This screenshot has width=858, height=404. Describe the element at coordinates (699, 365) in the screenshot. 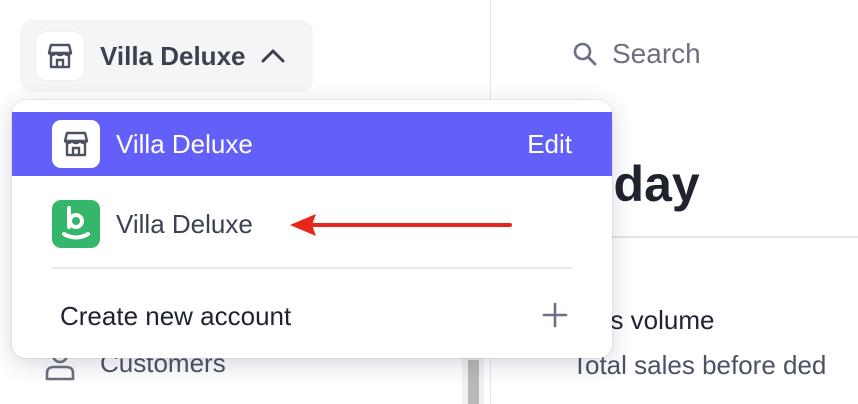

I see `metric-description: Total sales before ded` at that location.